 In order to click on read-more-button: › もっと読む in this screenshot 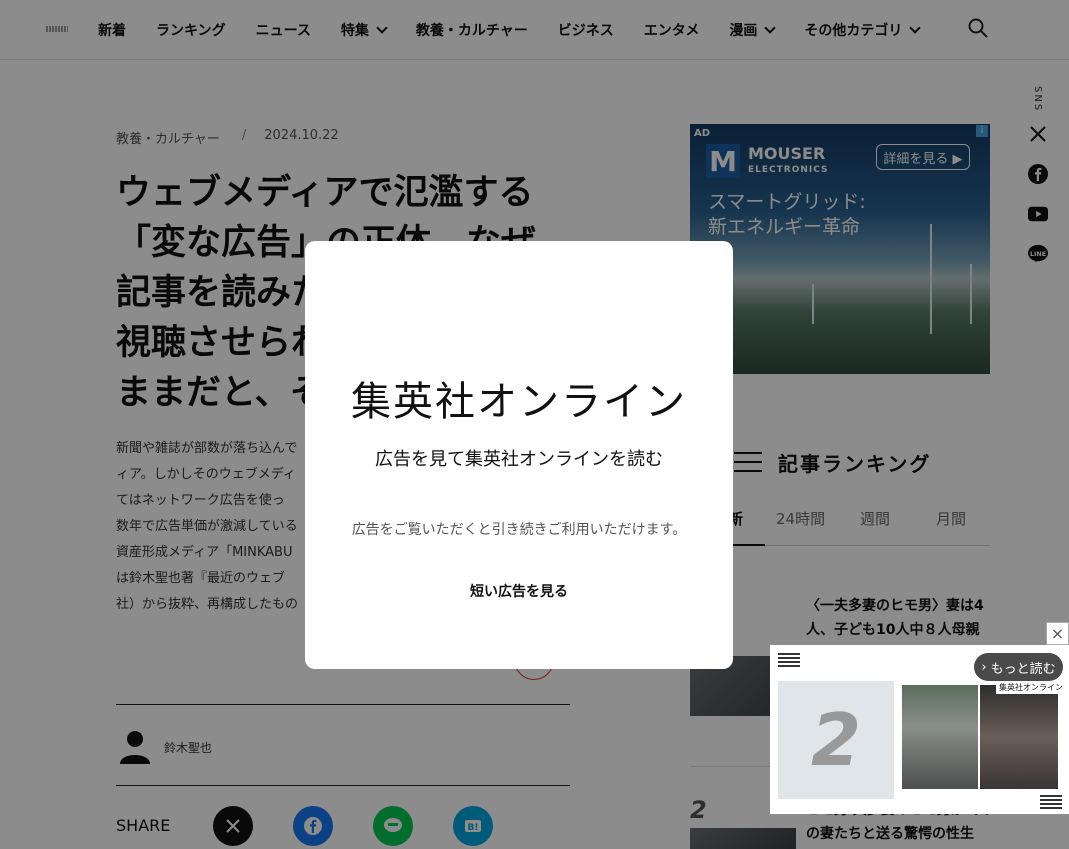, I will do `click(1018, 667)`.